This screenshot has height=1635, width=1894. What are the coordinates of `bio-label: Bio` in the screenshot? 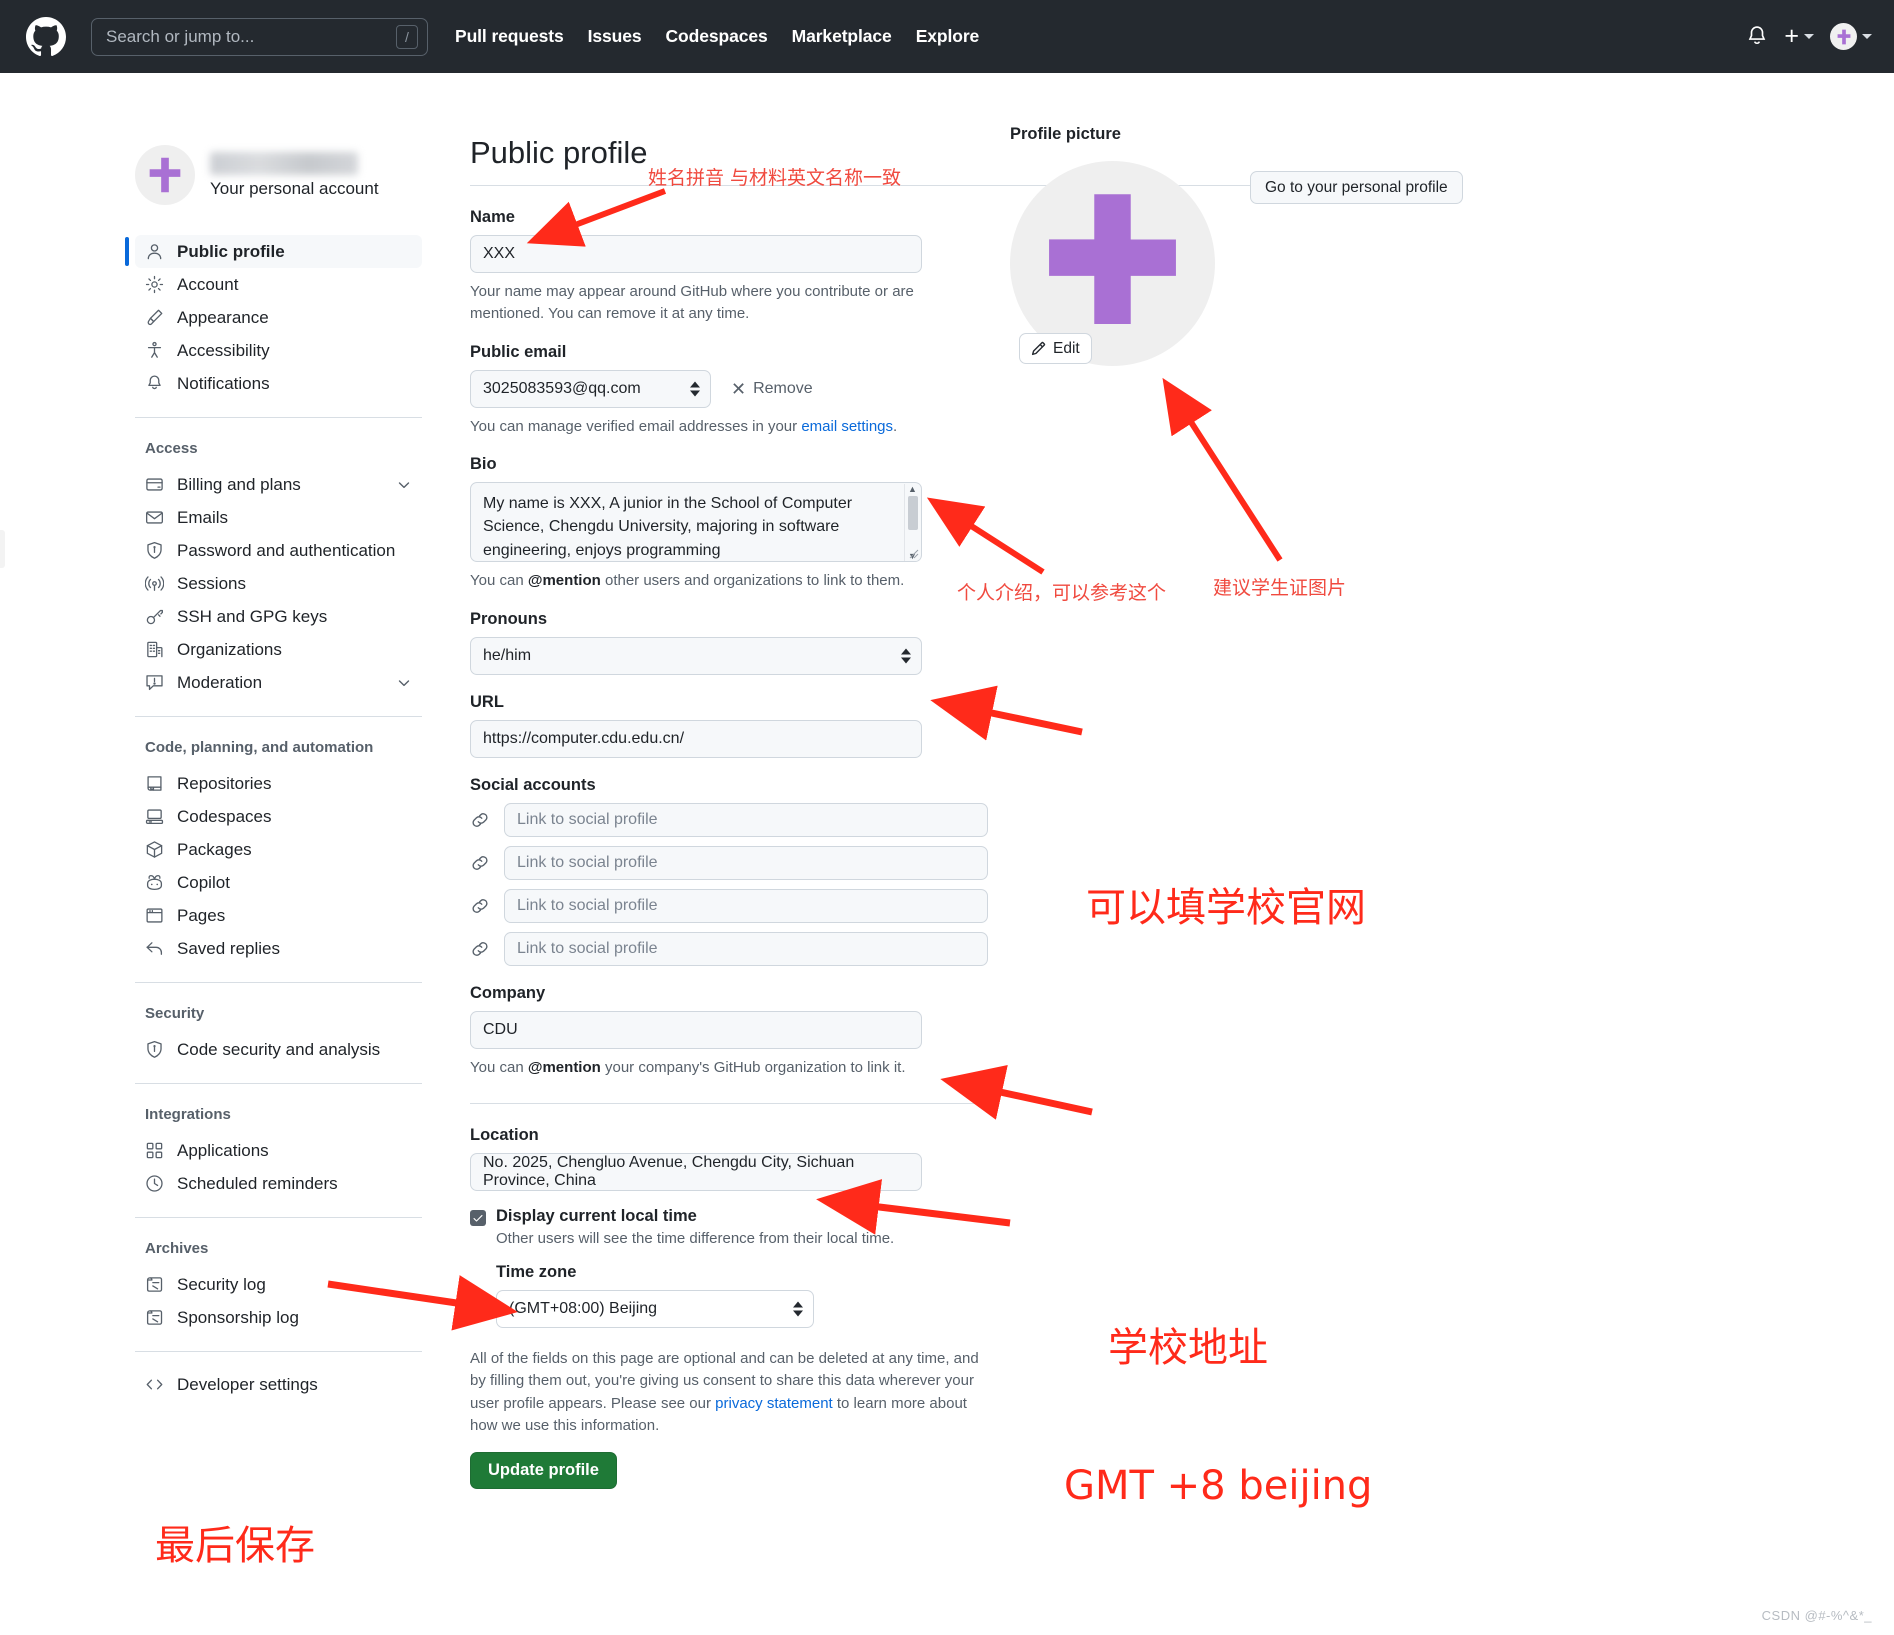 It's located at (483, 464).